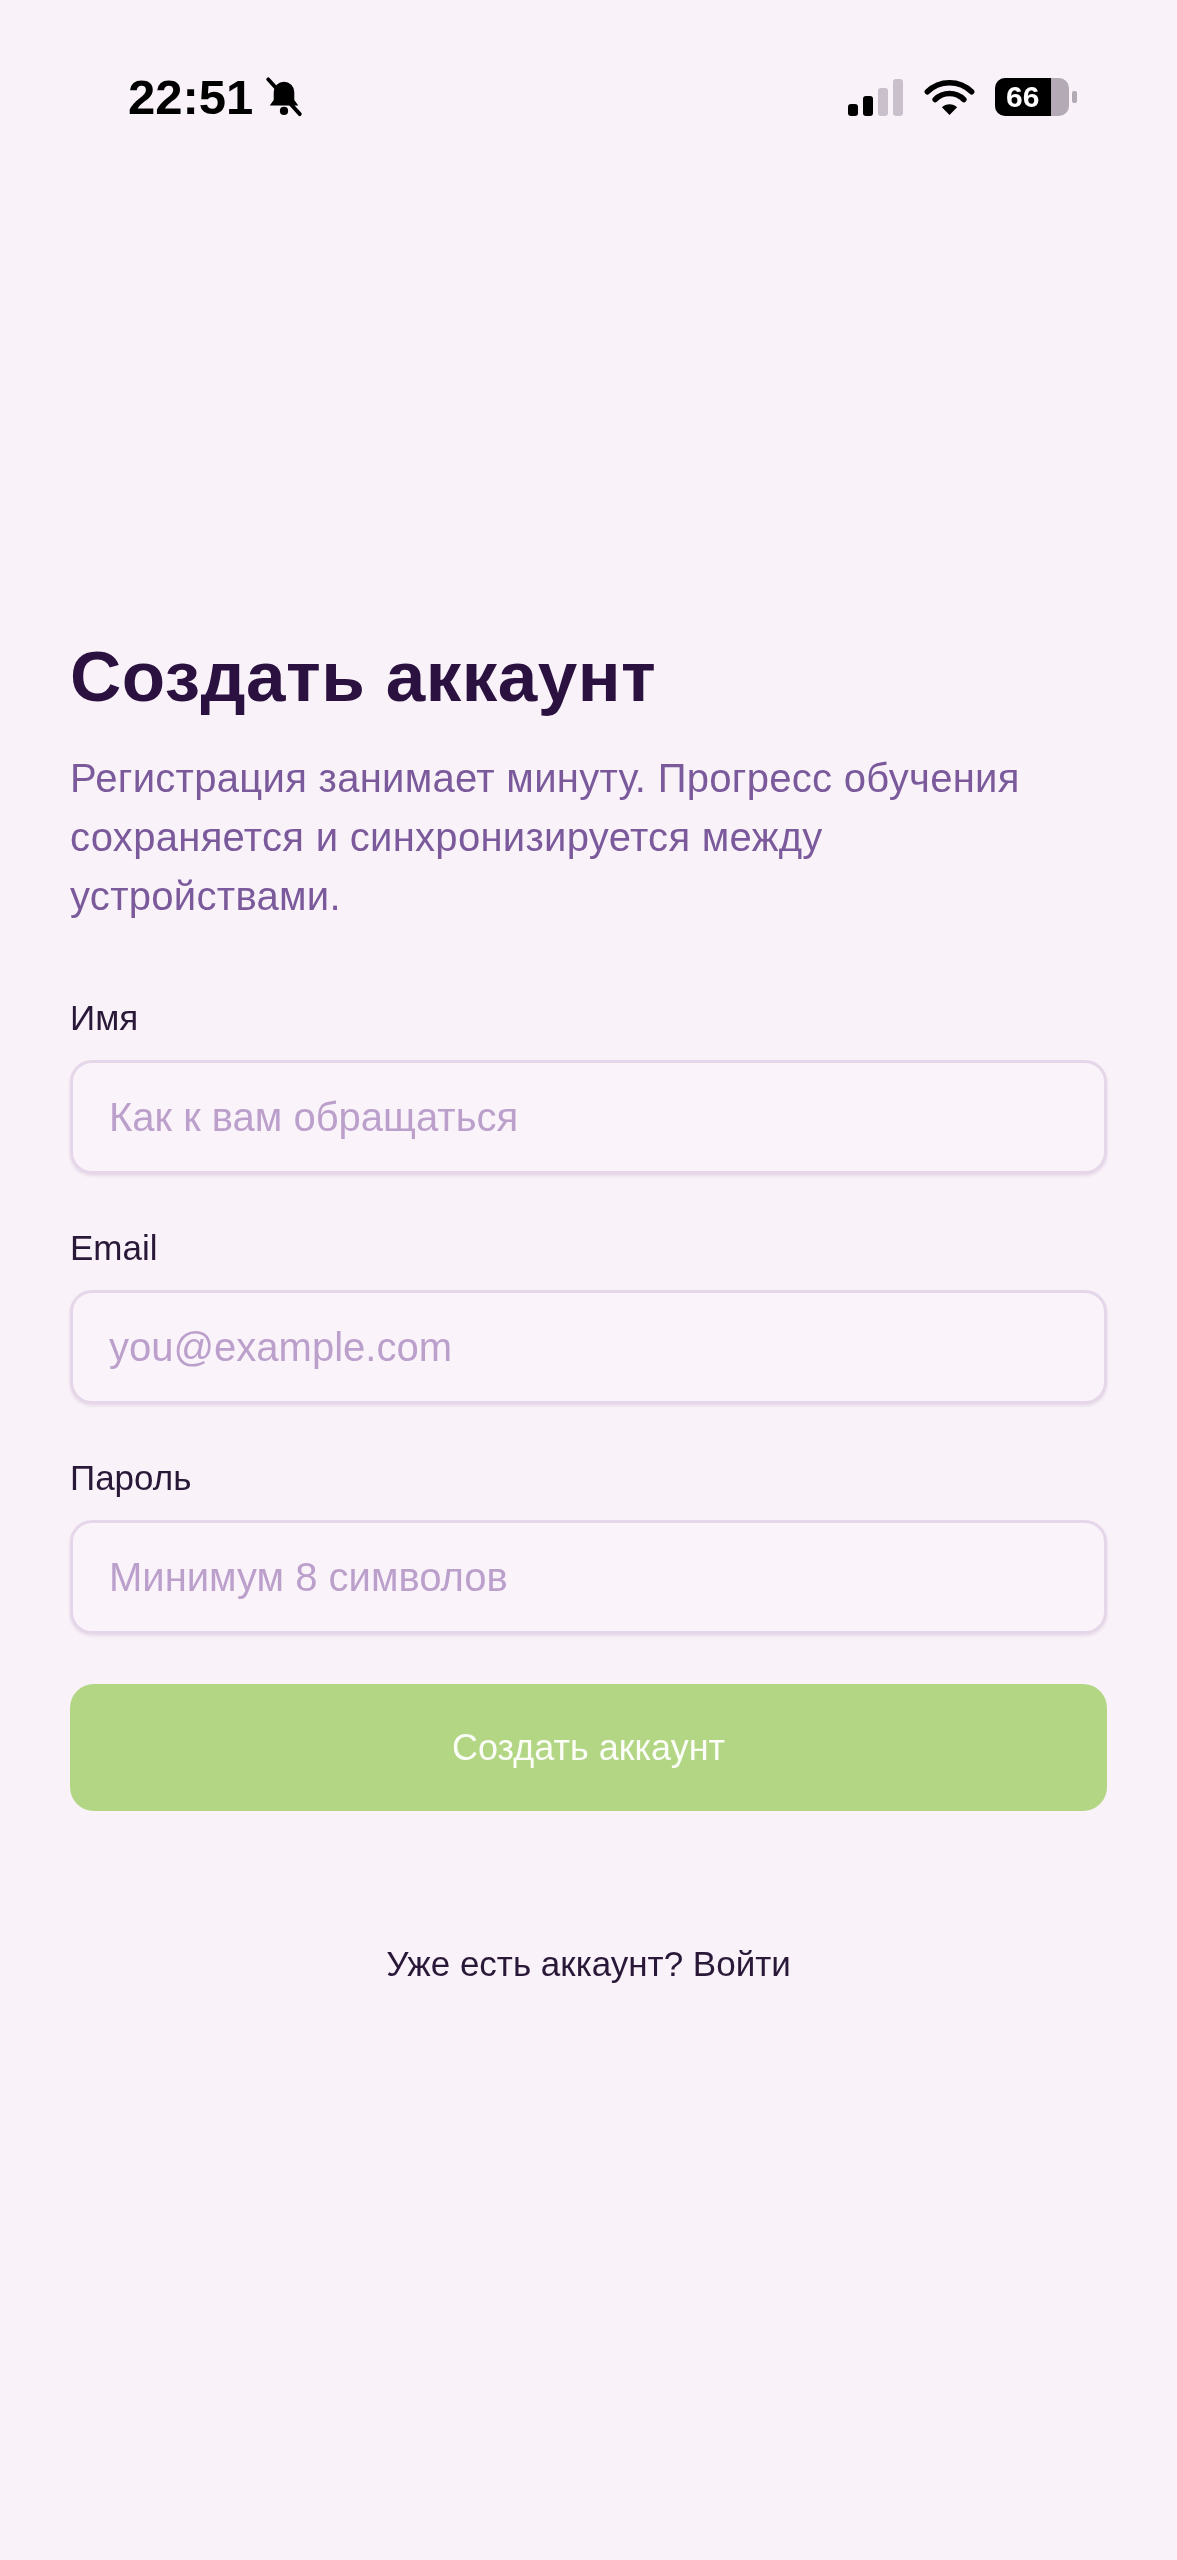 This screenshot has height=2560, width=1177. Describe the element at coordinates (104, 1018) in the screenshot. I see `field-label: Имя` at that location.